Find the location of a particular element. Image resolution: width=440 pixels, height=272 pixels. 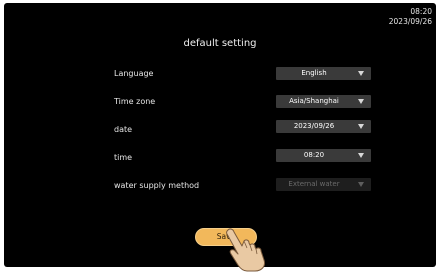

clock-date: 2023/09/26 is located at coordinates (410, 21).